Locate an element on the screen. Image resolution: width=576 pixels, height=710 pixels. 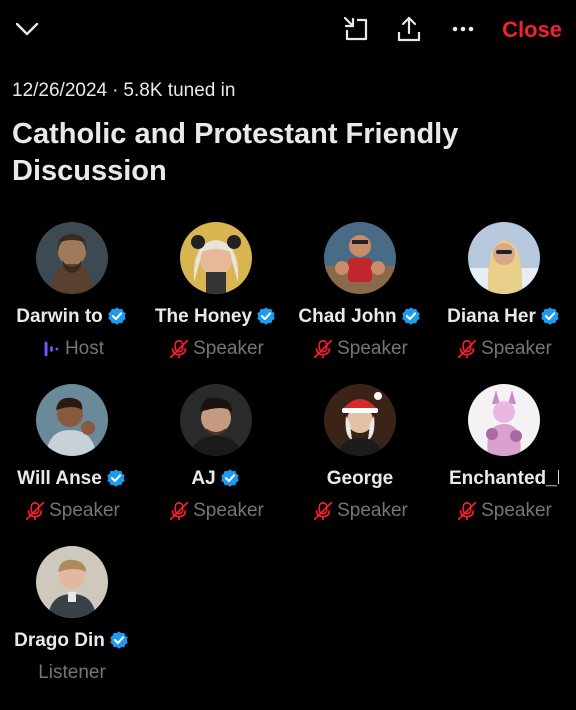
participant-card: Will Anse Speaker is located at coordinates (72, 459).